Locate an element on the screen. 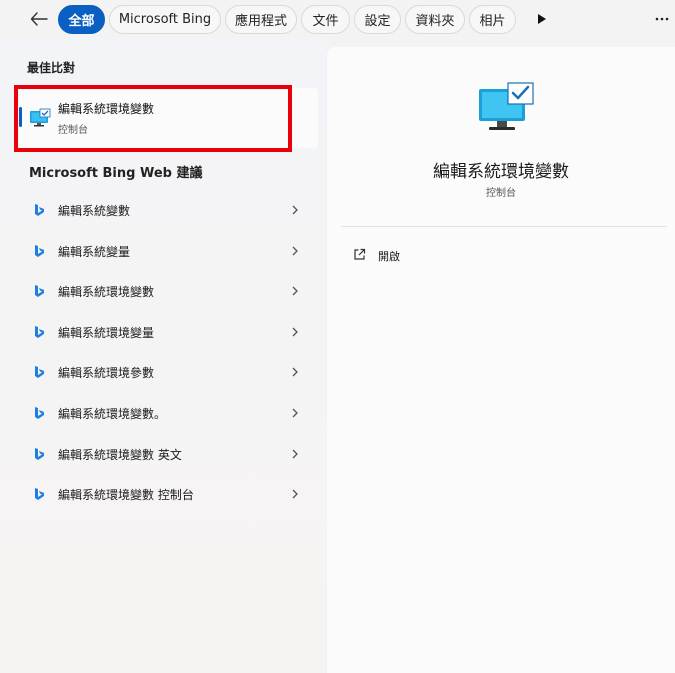  selection-indicator is located at coordinates (20, 117).